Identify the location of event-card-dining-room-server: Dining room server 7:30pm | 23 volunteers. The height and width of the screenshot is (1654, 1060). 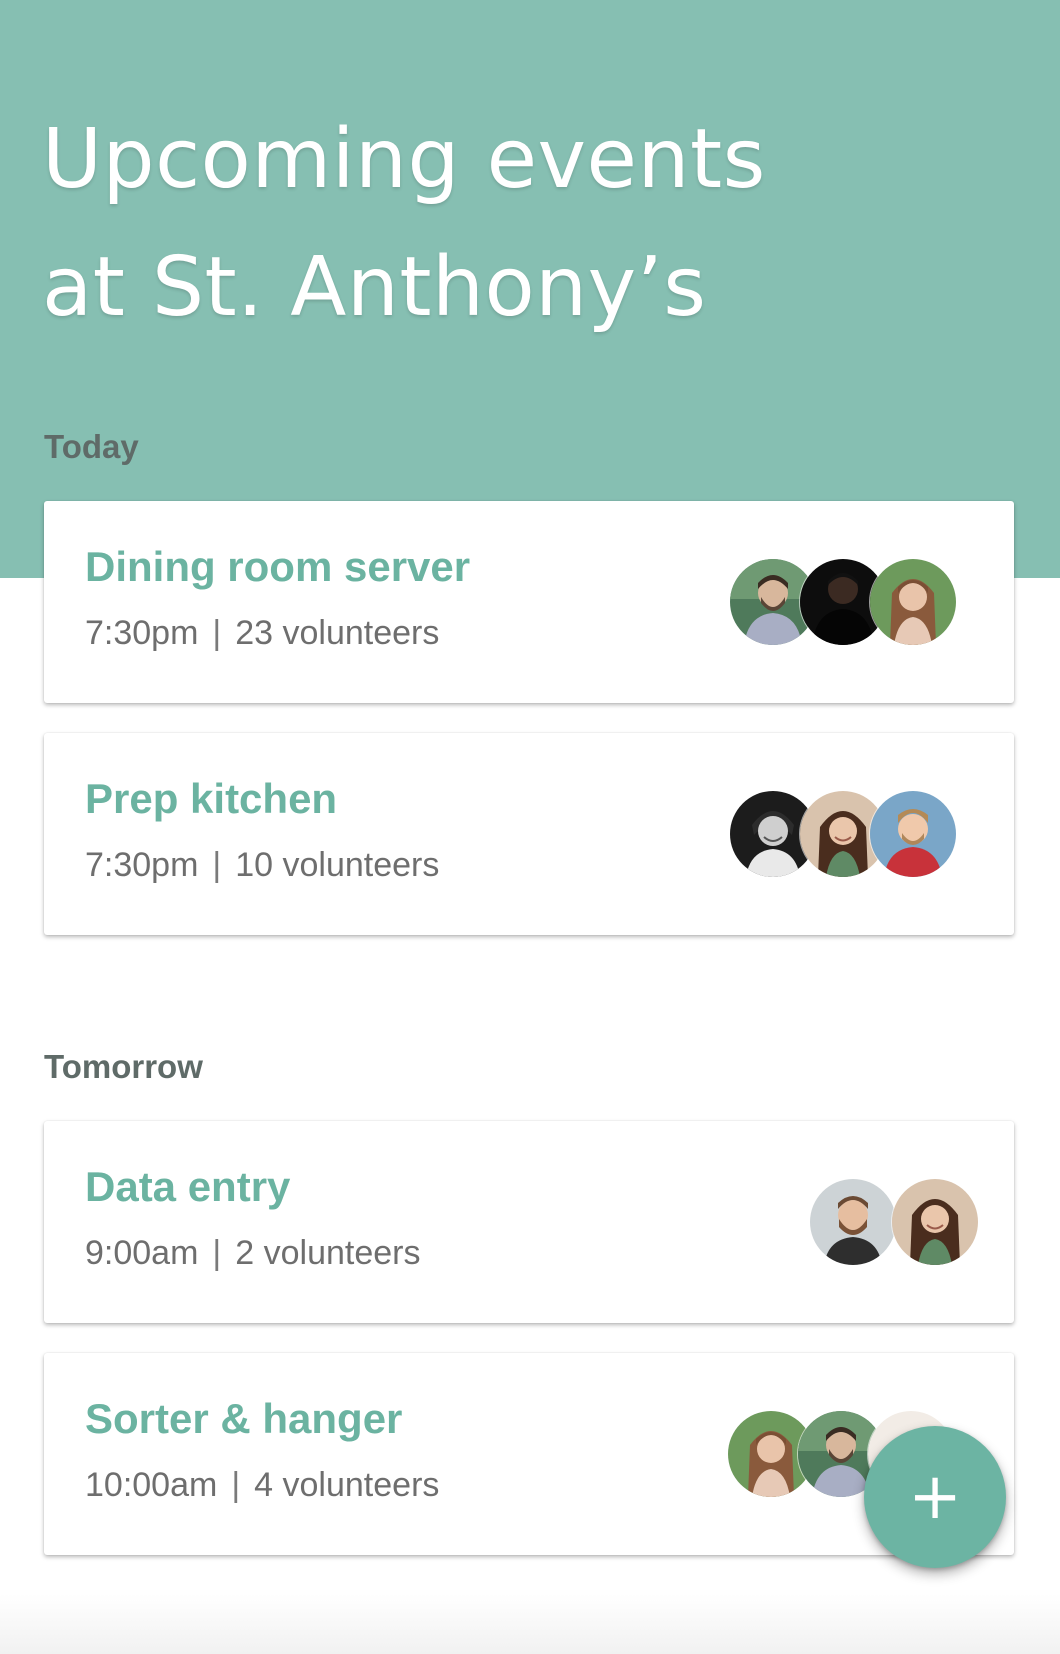
(529, 602).